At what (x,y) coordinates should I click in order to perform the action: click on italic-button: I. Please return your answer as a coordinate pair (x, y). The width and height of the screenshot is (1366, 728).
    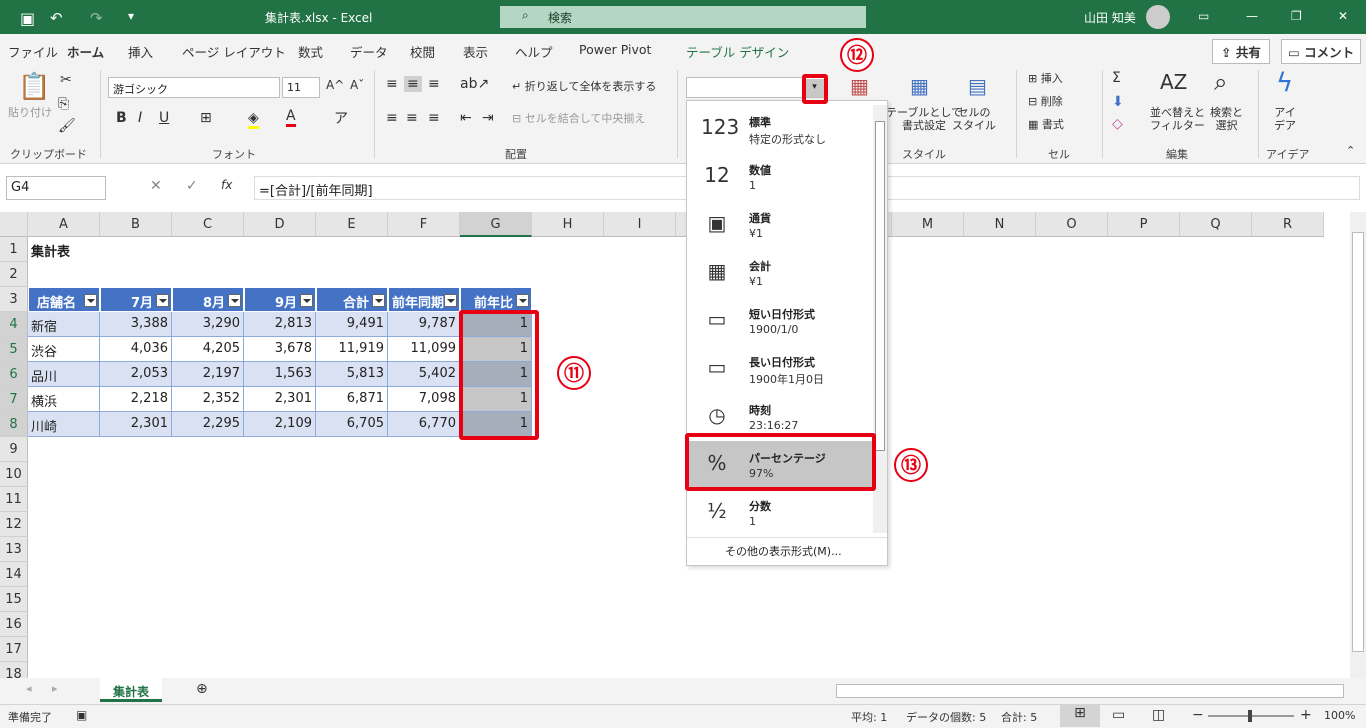
    Looking at the image, I should click on (140, 118).